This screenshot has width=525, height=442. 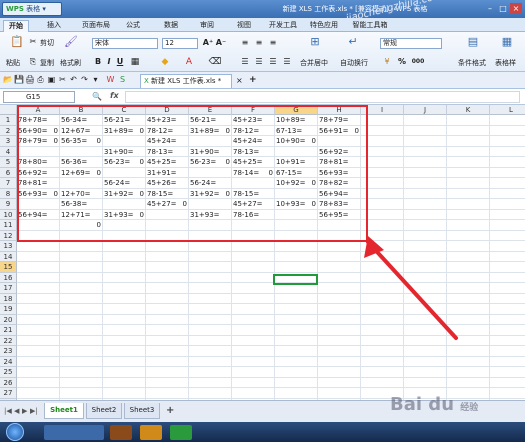 What do you see at coordinates (259, 62) in the screenshot?
I see `align-center-icon: ☰` at bounding box center [259, 62].